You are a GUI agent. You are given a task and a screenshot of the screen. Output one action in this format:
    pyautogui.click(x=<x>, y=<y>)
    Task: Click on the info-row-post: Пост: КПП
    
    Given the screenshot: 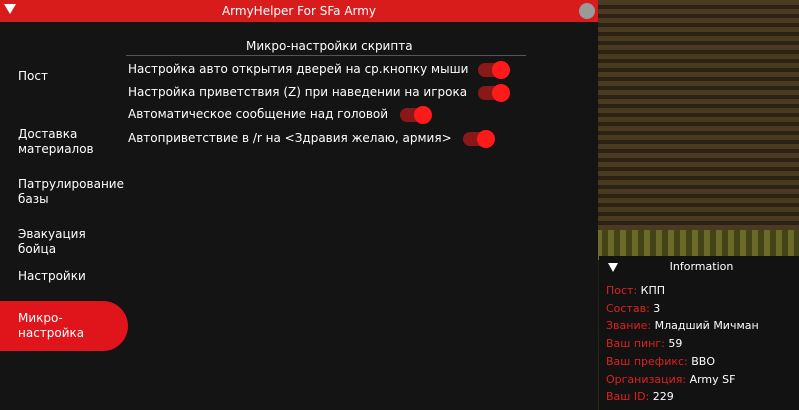 What is the action you would take?
    pyautogui.click(x=635, y=290)
    